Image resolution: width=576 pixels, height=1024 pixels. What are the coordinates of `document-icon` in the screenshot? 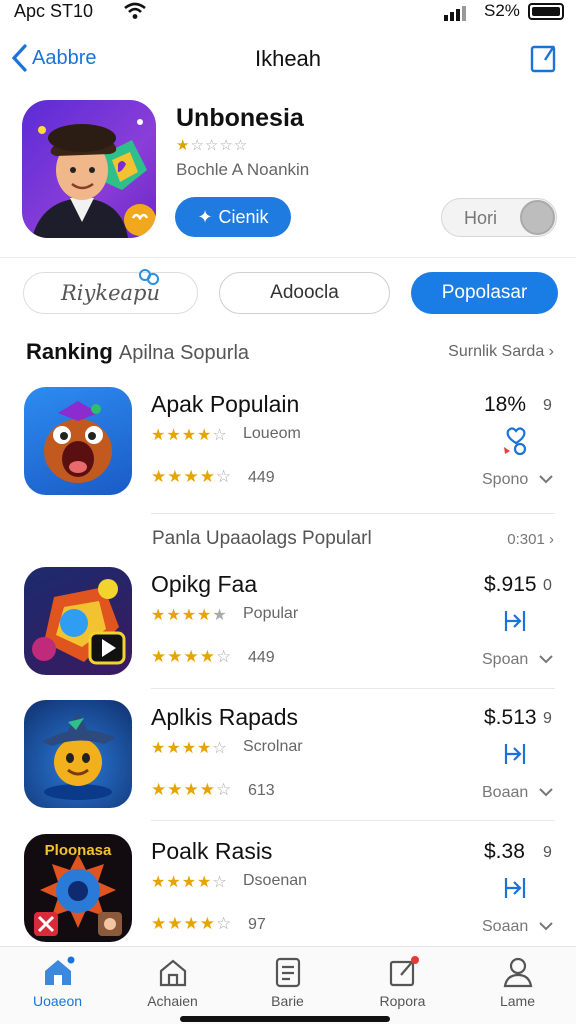 It's located at (287, 972).